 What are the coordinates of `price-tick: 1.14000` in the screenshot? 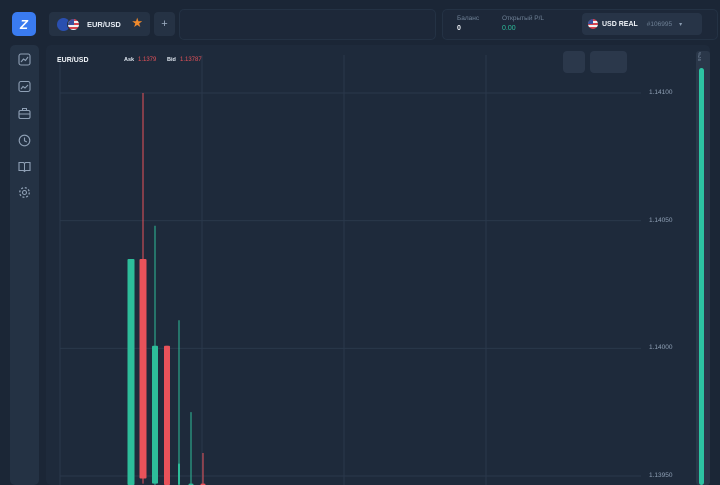 It's located at (661, 347).